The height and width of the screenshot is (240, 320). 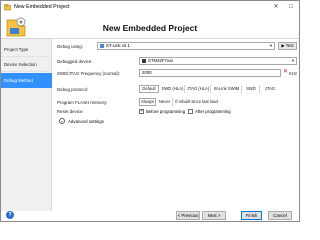 I want to click on expand-chevron-icon: ⌄, so click(x=62, y=121).